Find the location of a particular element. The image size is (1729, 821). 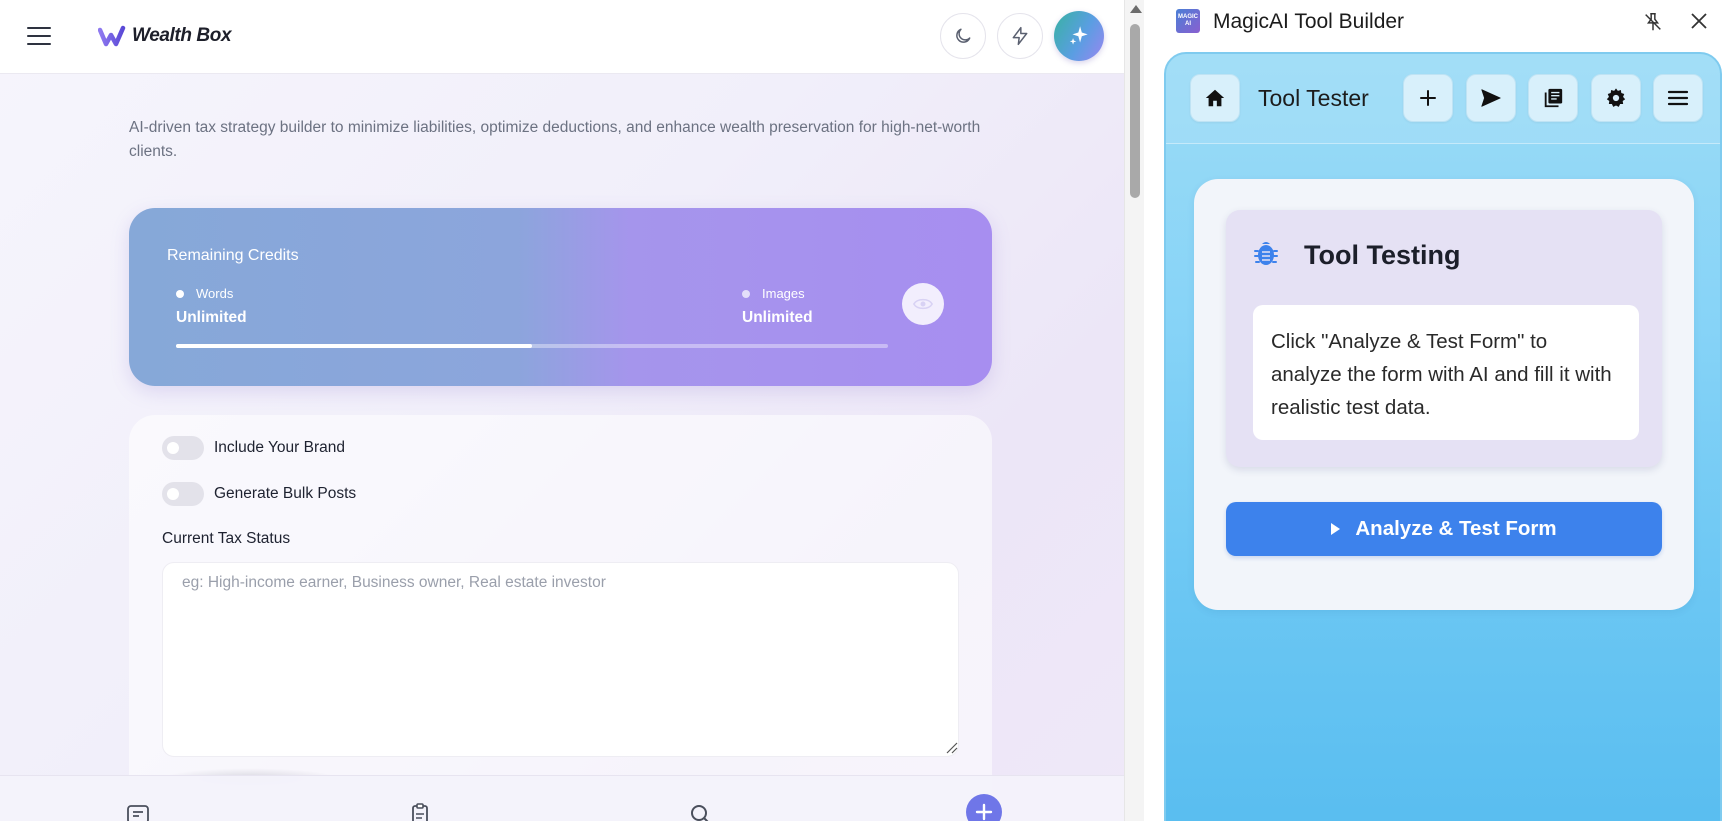

panel-window-title: MagicAI Tool Builder is located at coordinates (1309, 21).